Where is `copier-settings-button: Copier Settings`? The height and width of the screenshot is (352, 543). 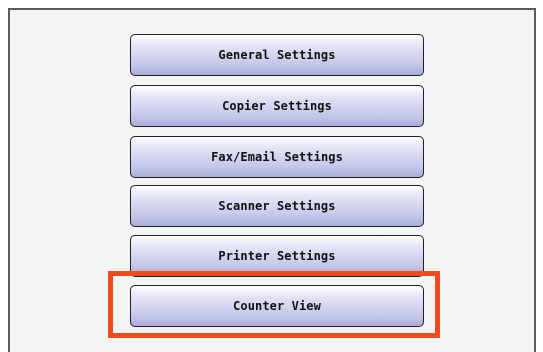
copier-settings-button: Copier Settings is located at coordinates (277, 106).